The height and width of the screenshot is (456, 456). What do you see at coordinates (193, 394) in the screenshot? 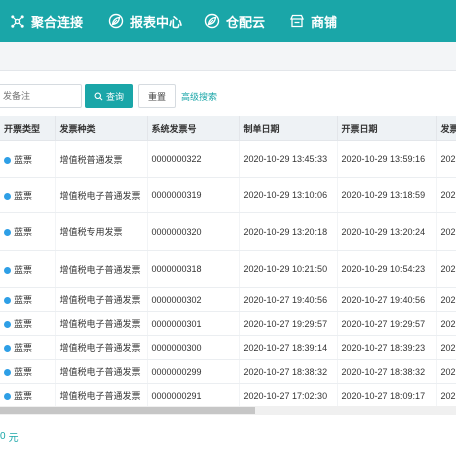
I see `system-invoice-number: 0000000291` at bounding box center [193, 394].